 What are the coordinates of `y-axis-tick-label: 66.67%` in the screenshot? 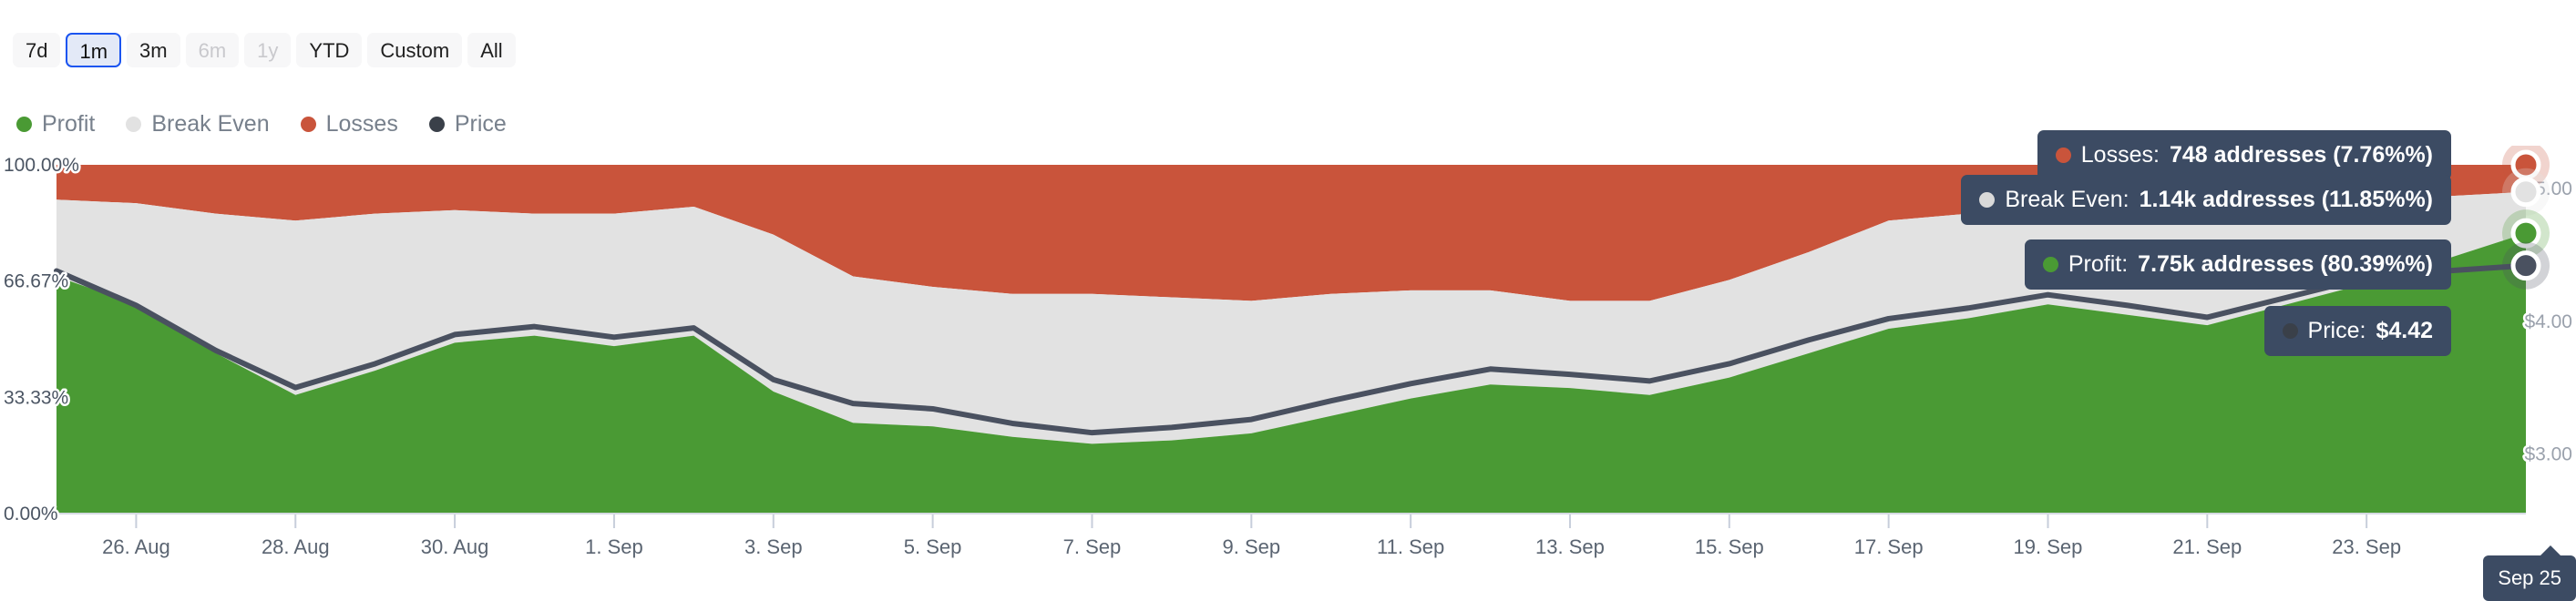 It's located at (36, 281).